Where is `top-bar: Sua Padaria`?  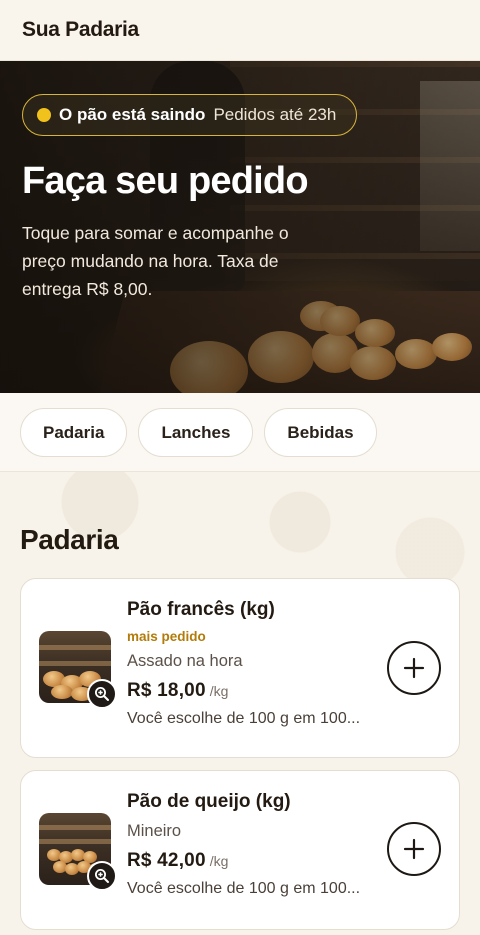 top-bar: Sua Padaria is located at coordinates (240, 30).